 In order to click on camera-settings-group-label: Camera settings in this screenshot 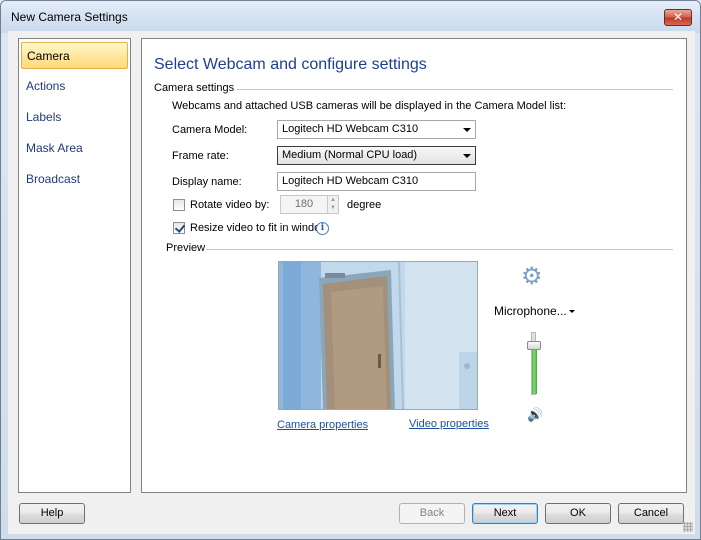, I will do `click(194, 88)`.